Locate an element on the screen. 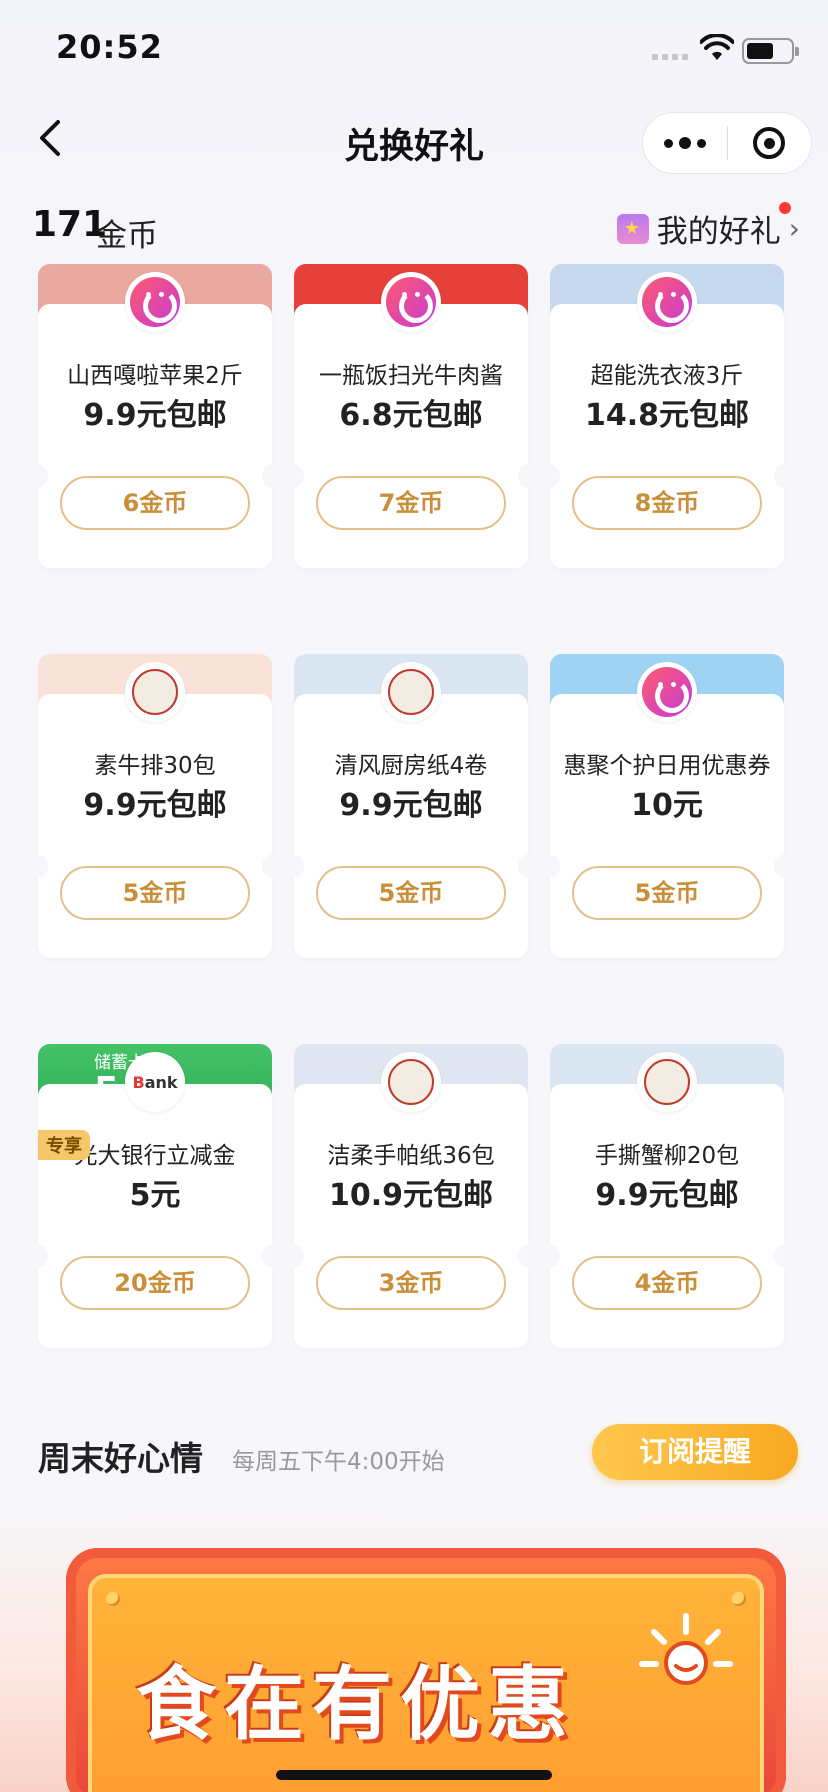 The image size is (828, 1792). product-name: 洁柔手帕纸36包 is located at coordinates (411, 1156).